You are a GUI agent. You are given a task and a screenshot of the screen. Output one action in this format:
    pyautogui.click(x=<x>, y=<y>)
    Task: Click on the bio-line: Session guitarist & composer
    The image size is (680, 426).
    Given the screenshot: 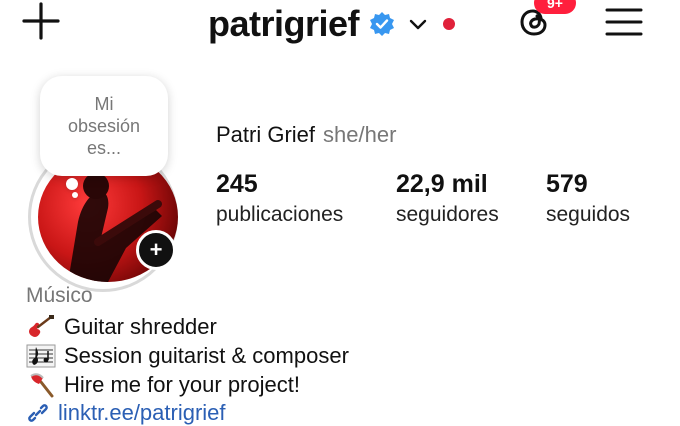 What is the action you would take?
    pyautogui.click(x=187, y=356)
    